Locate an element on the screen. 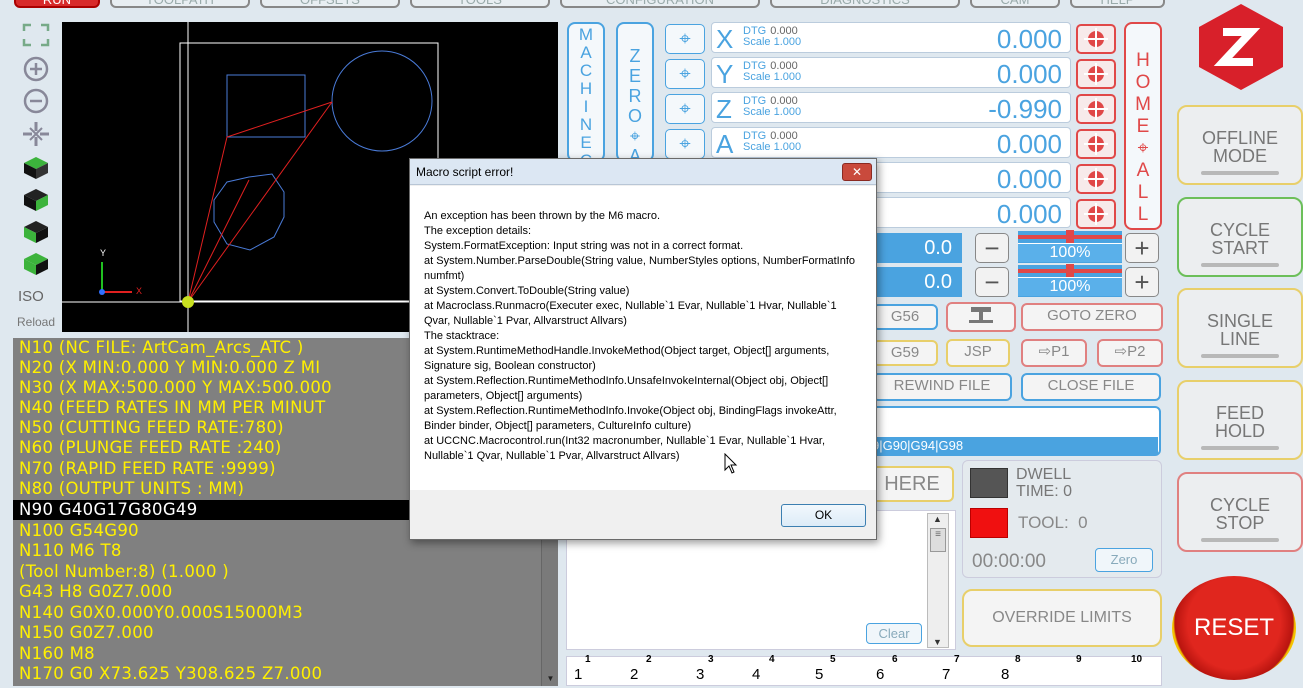 The height and width of the screenshot is (688, 1303). feed-override-slider: 100% is located at coordinates (1070, 246).